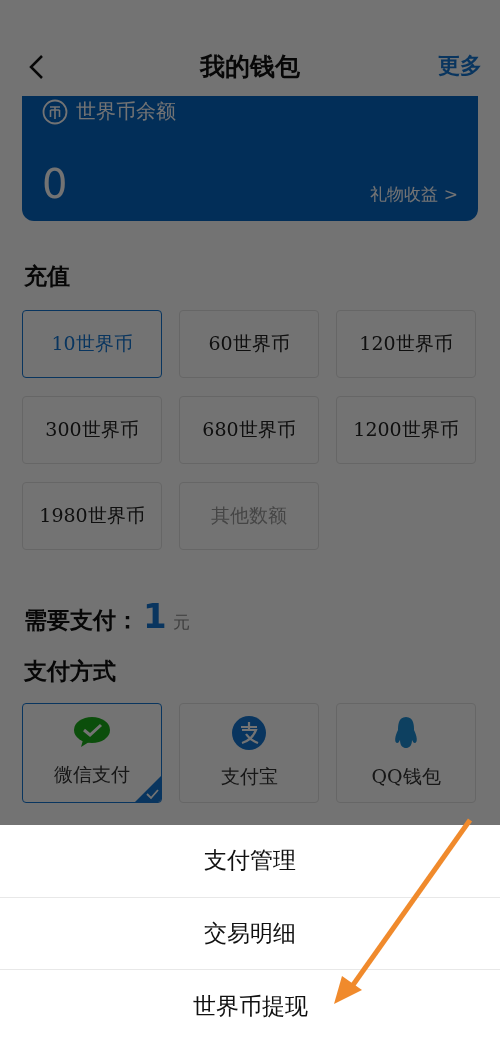  I want to click on section-title: 支付方式, so click(70, 671).